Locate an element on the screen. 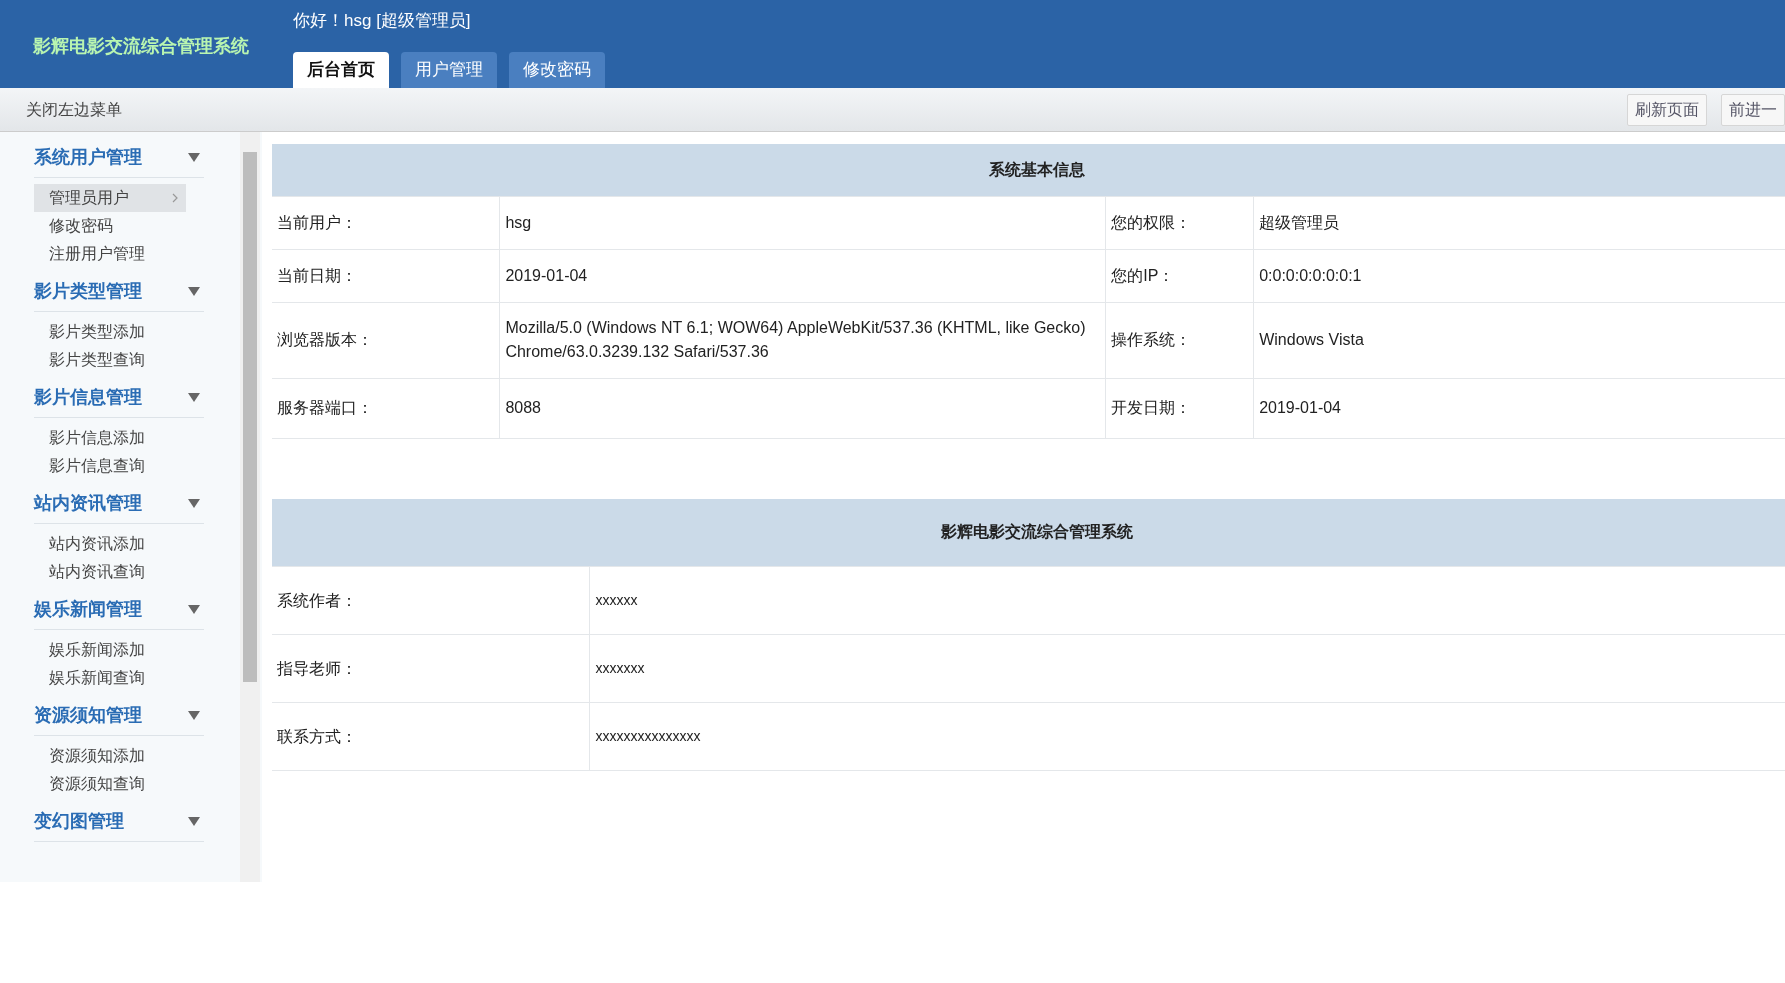 Image resolution: width=1785 pixels, height=983 pixels. menu-item: 资源须知查询 is located at coordinates (110, 784).